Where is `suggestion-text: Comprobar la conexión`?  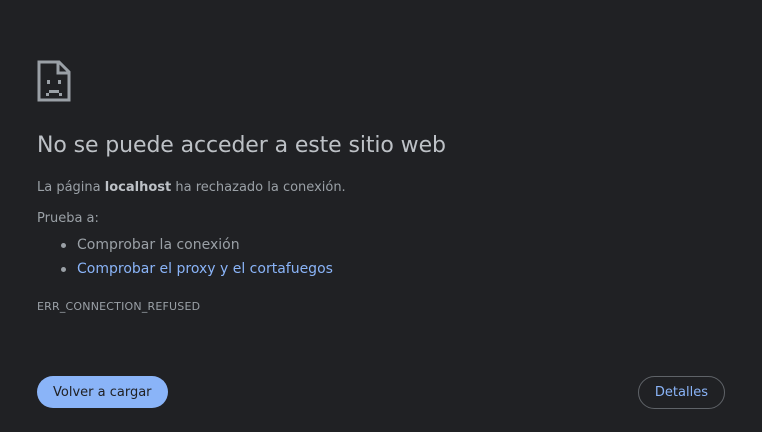
suggestion-text: Comprobar la conexión is located at coordinates (158, 245).